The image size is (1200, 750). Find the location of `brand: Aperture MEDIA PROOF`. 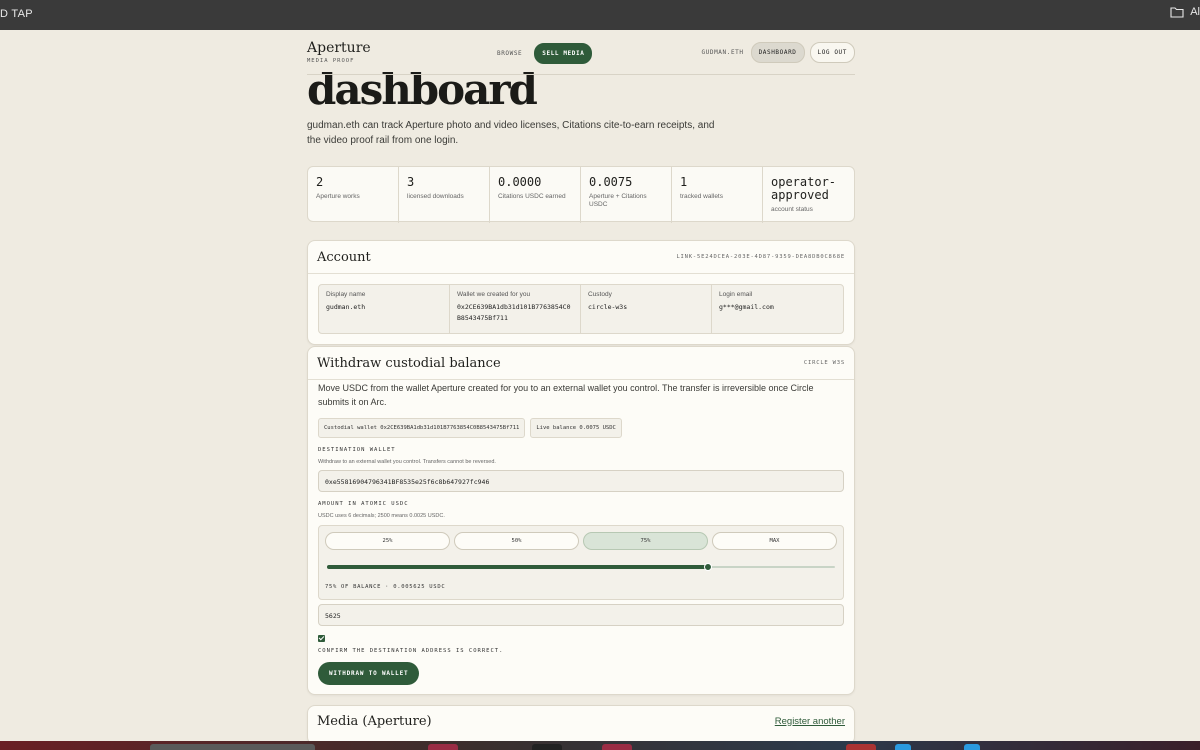

brand: Aperture MEDIA PROOF is located at coordinates (339, 52).